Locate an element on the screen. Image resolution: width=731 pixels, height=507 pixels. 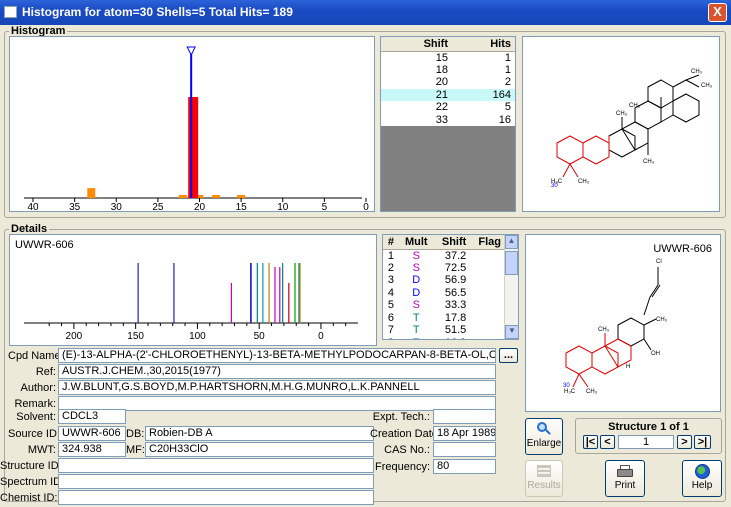
hist-marker-triangle is located at coordinates (191, 51).